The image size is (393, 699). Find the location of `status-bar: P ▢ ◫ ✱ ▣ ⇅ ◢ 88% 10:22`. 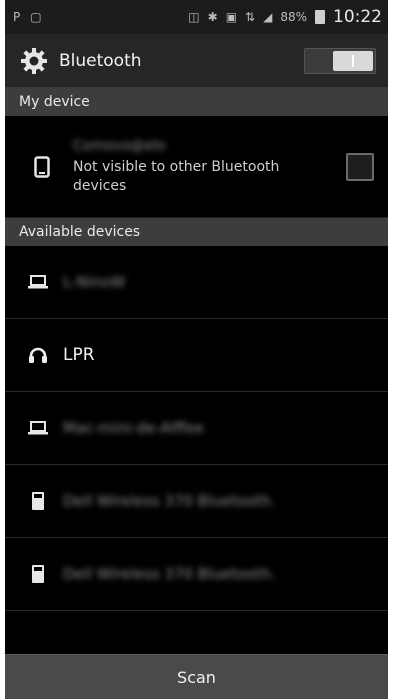

status-bar: P ▢ ◫ ✱ ▣ ⇅ ◢ 88% 10:22 is located at coordinates (196, 17).